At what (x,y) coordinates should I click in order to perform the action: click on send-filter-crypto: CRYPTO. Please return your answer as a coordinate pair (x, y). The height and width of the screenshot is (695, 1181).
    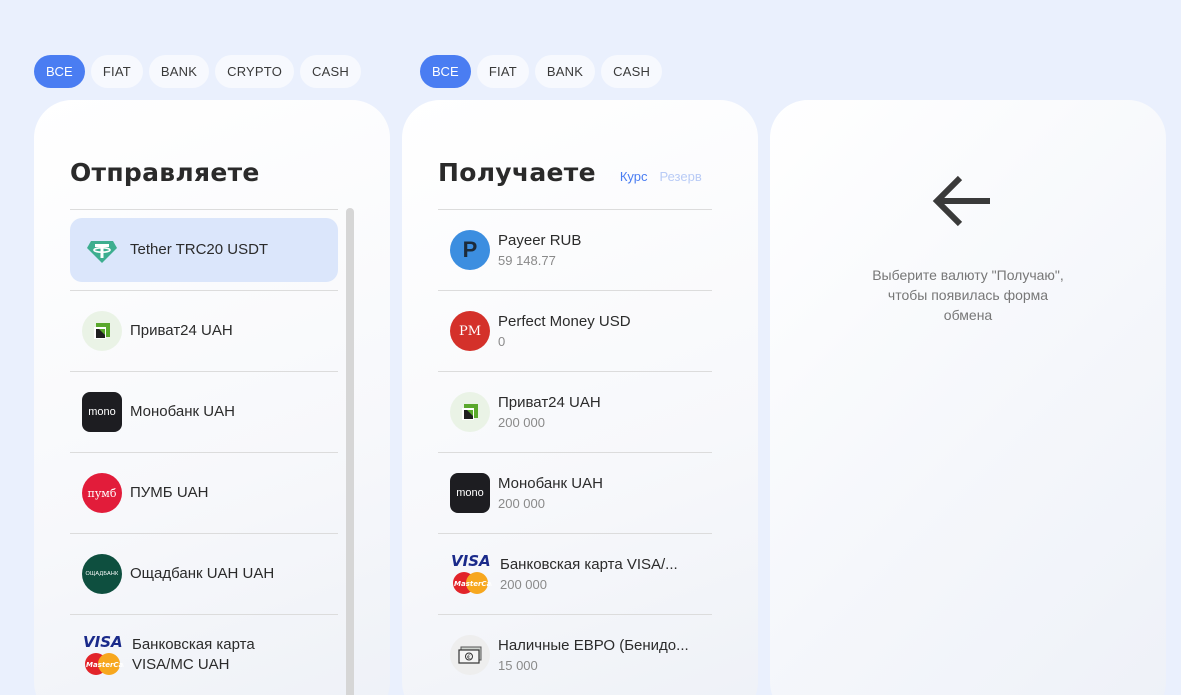
    Looking at the image, I should click on (255, 71).